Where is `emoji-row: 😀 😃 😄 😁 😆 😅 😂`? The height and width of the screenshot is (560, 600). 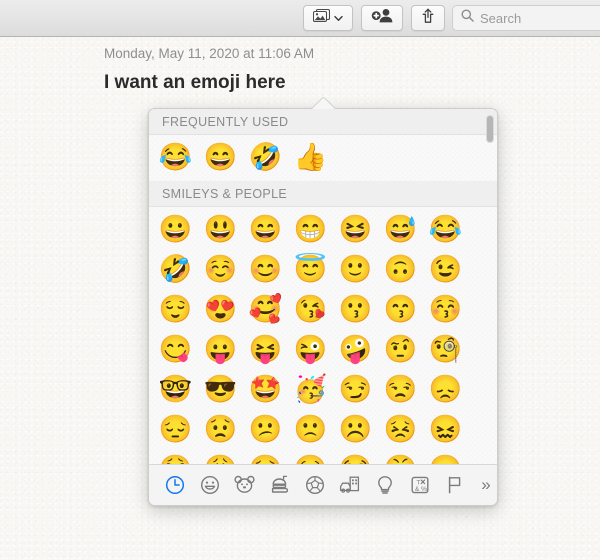 emoji-row: 😀 😃 😄 😁 😆 😅 😂 is located at coordinates (323, 229).